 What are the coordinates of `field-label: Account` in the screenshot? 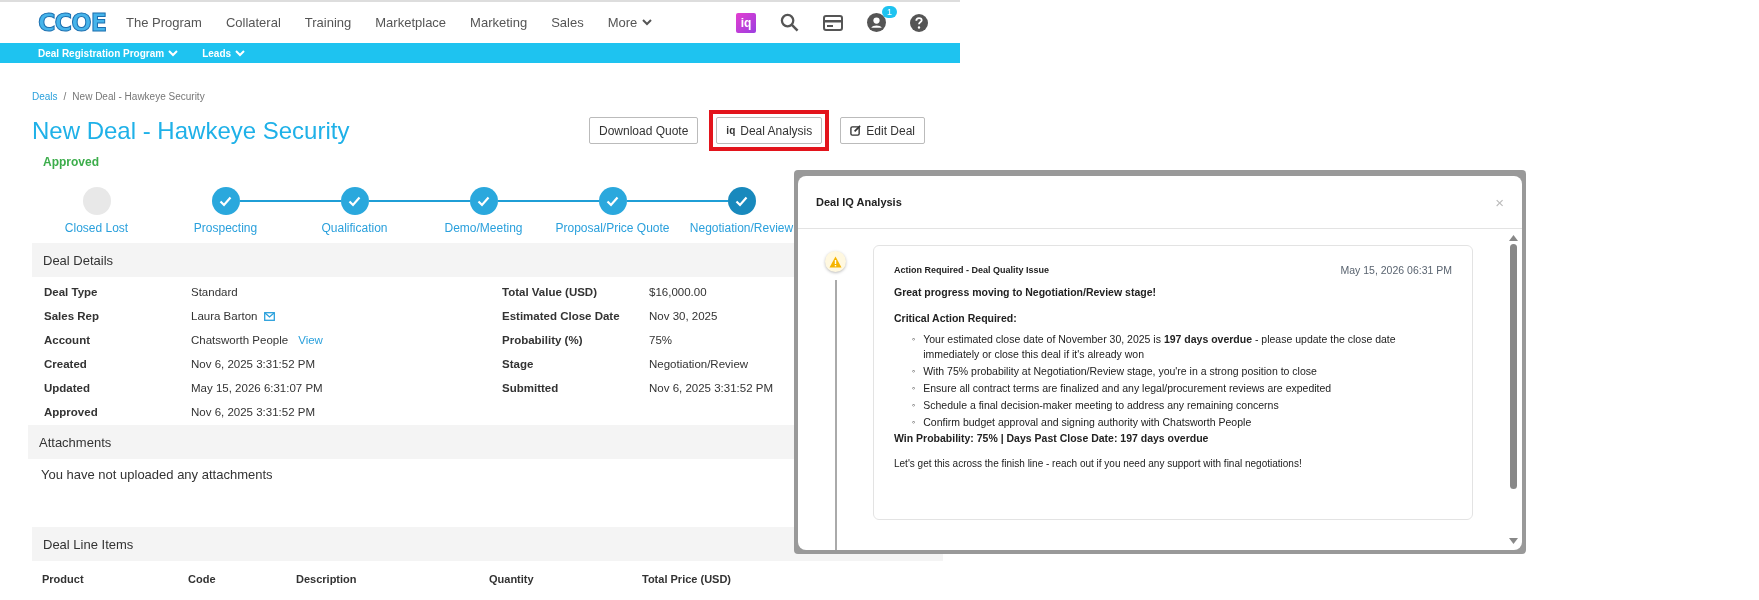 It's located at (67, 340).